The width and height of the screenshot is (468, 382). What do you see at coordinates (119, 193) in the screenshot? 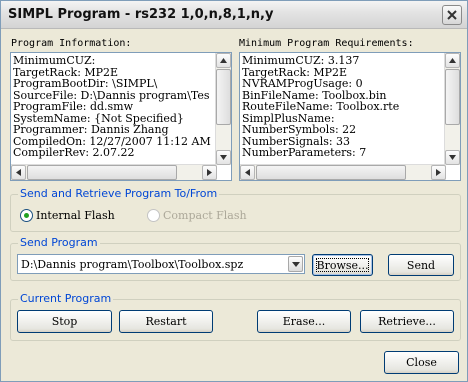
I see `send-retrieve-group-label: Send and Retrieve Program To/From` at bounding box center [119, 193].